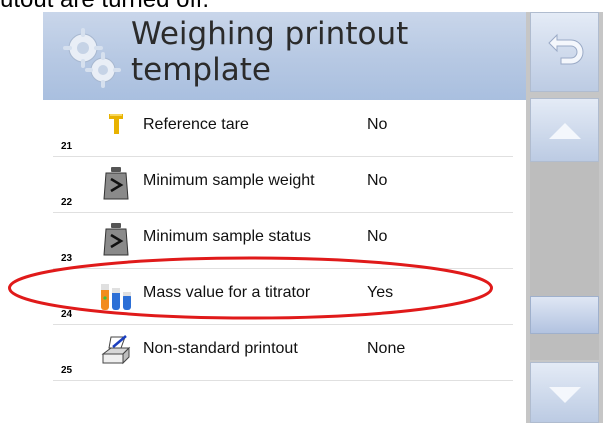  What do you see at coordinates (67, 146) in the screenshot?
I see `row-number: 21` at bounding box center [67, 146].